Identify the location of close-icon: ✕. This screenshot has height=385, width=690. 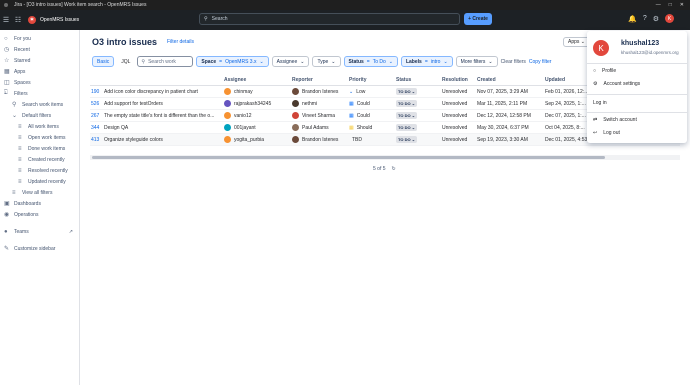
(682, 5).